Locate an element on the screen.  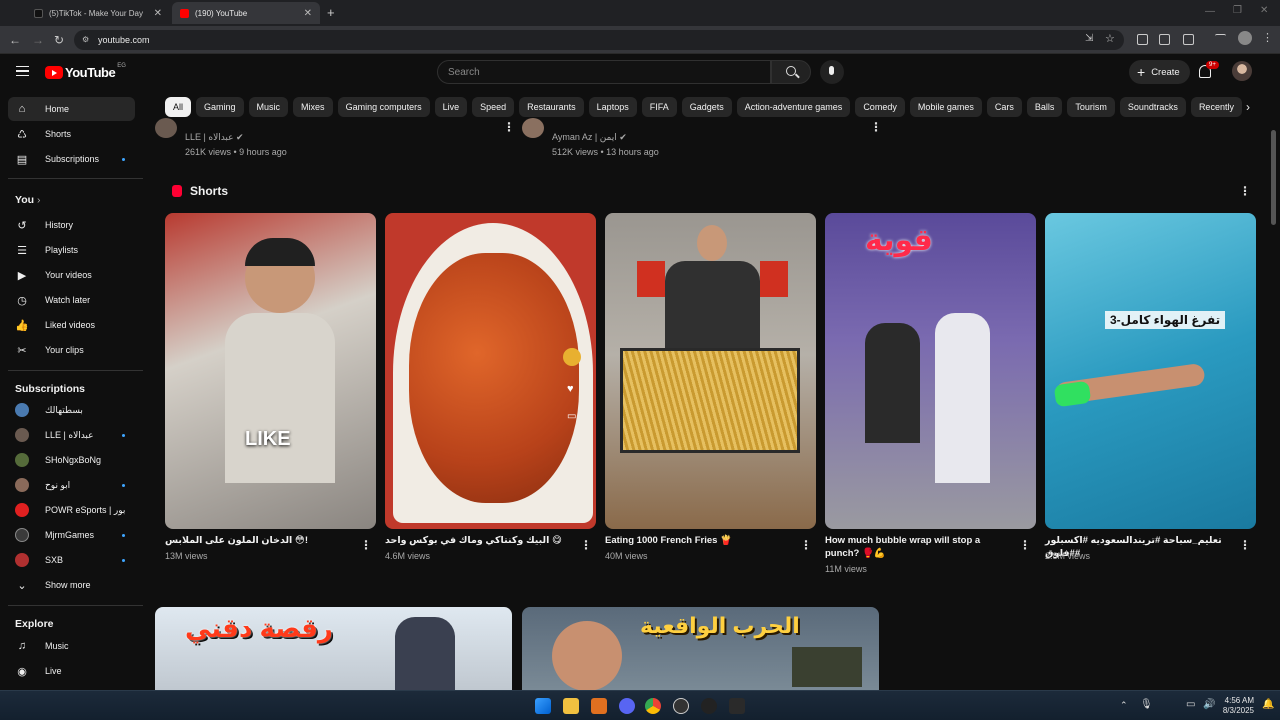
video-thumbnail: الحرب الواقعية is located at coordinates (700, 648).